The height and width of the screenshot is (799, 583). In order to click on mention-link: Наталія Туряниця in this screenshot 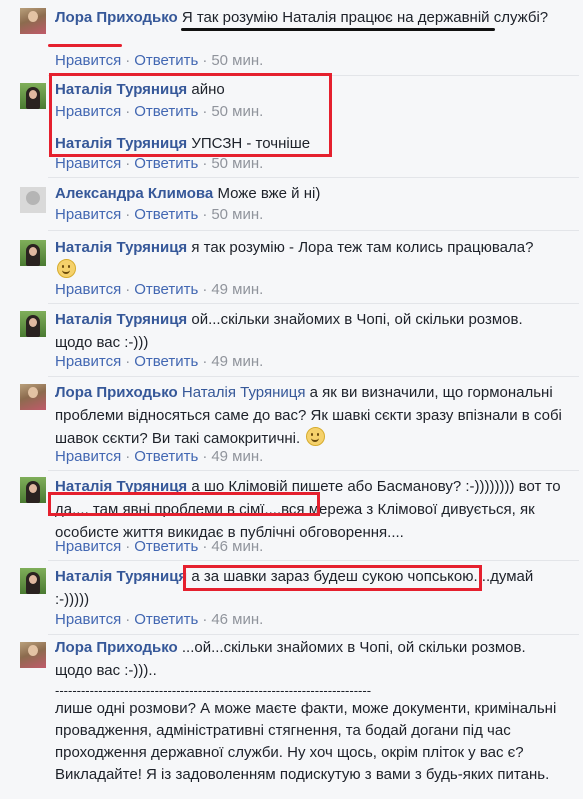, I will do `click(244, 392)`.